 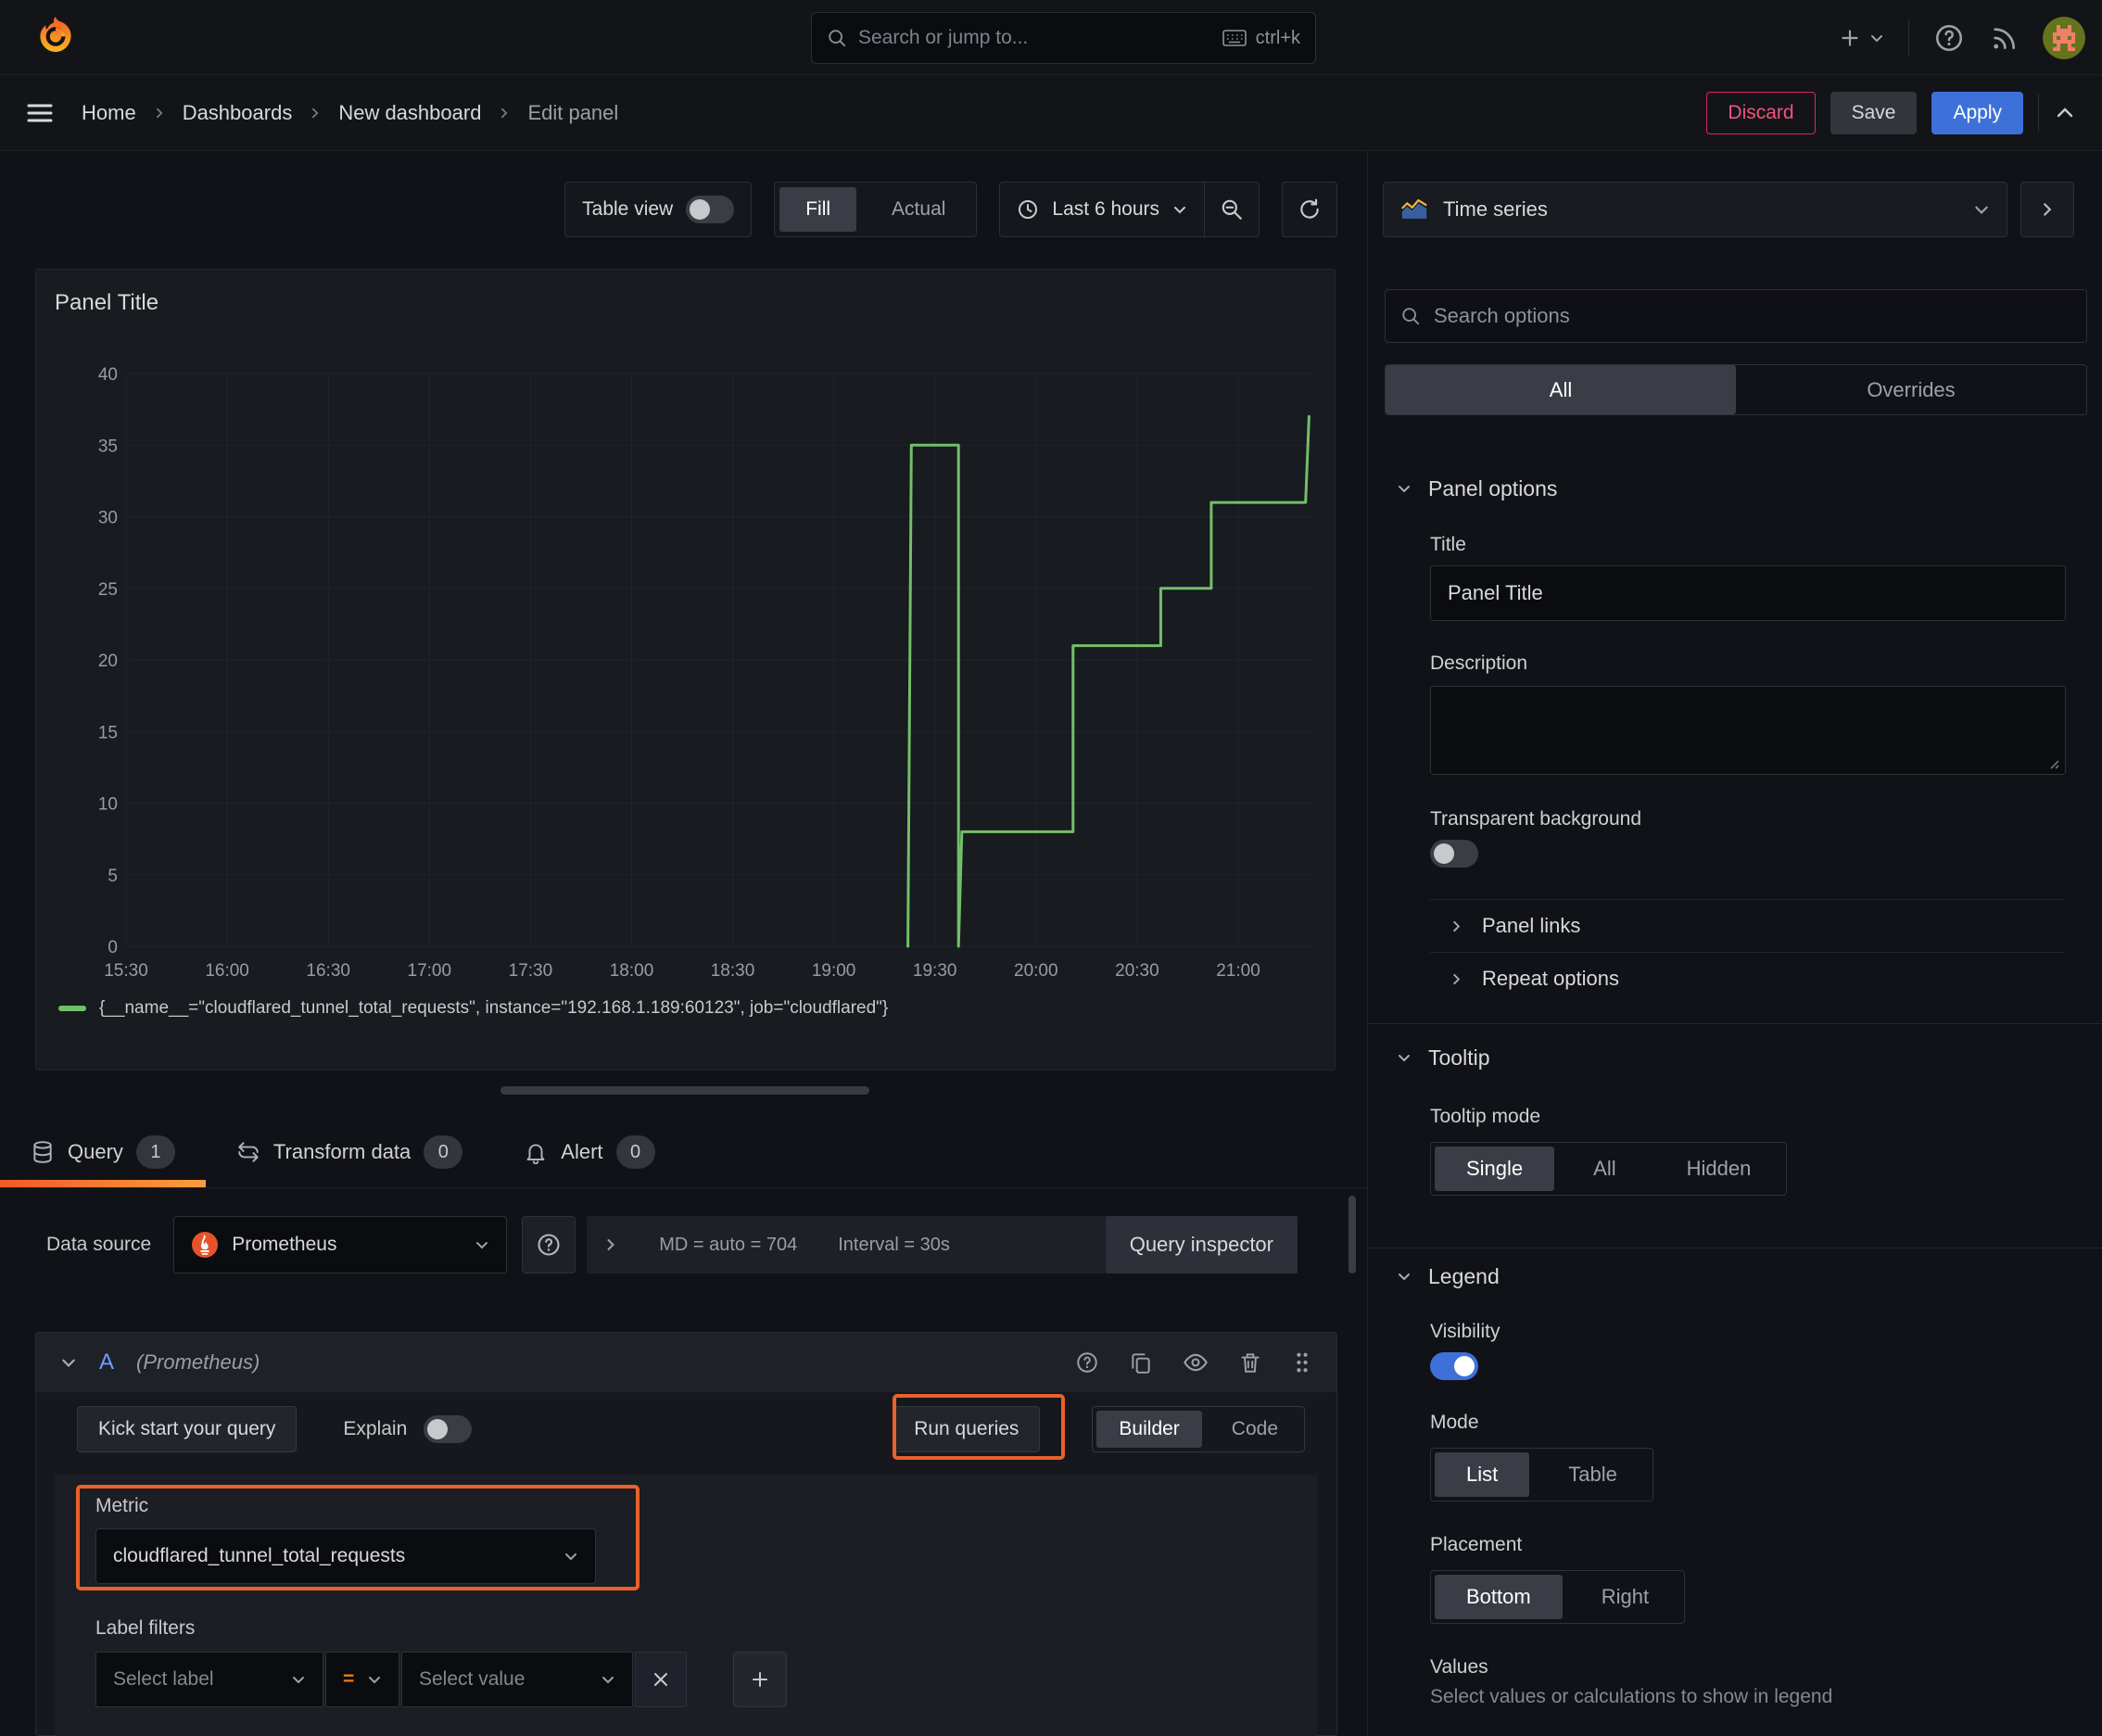 What do you see at coordinates (846, 1244) in the screenshot?
I see `query-options-bar: MD = auto = 704 Interval = 30s` at bounding box center [846, 1244].